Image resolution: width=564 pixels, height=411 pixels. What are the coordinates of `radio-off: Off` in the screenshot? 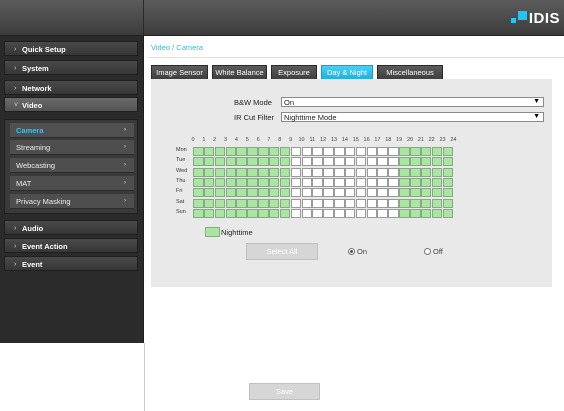 It's located at (433, 251).